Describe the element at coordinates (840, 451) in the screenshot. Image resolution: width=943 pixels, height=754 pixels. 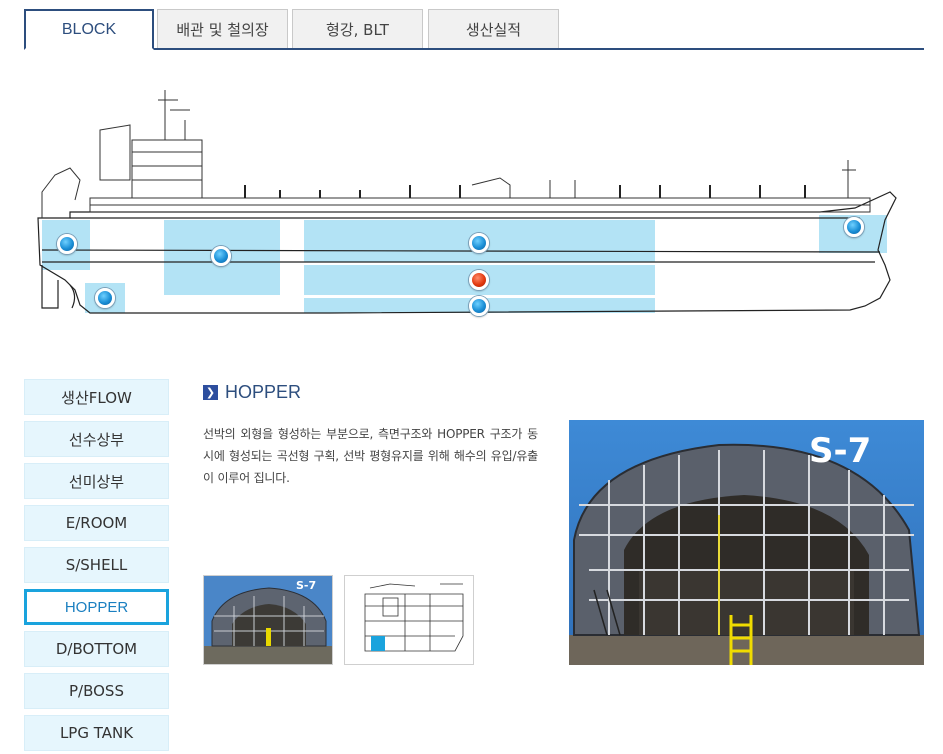
I see `photo-label: S-7` at that location.